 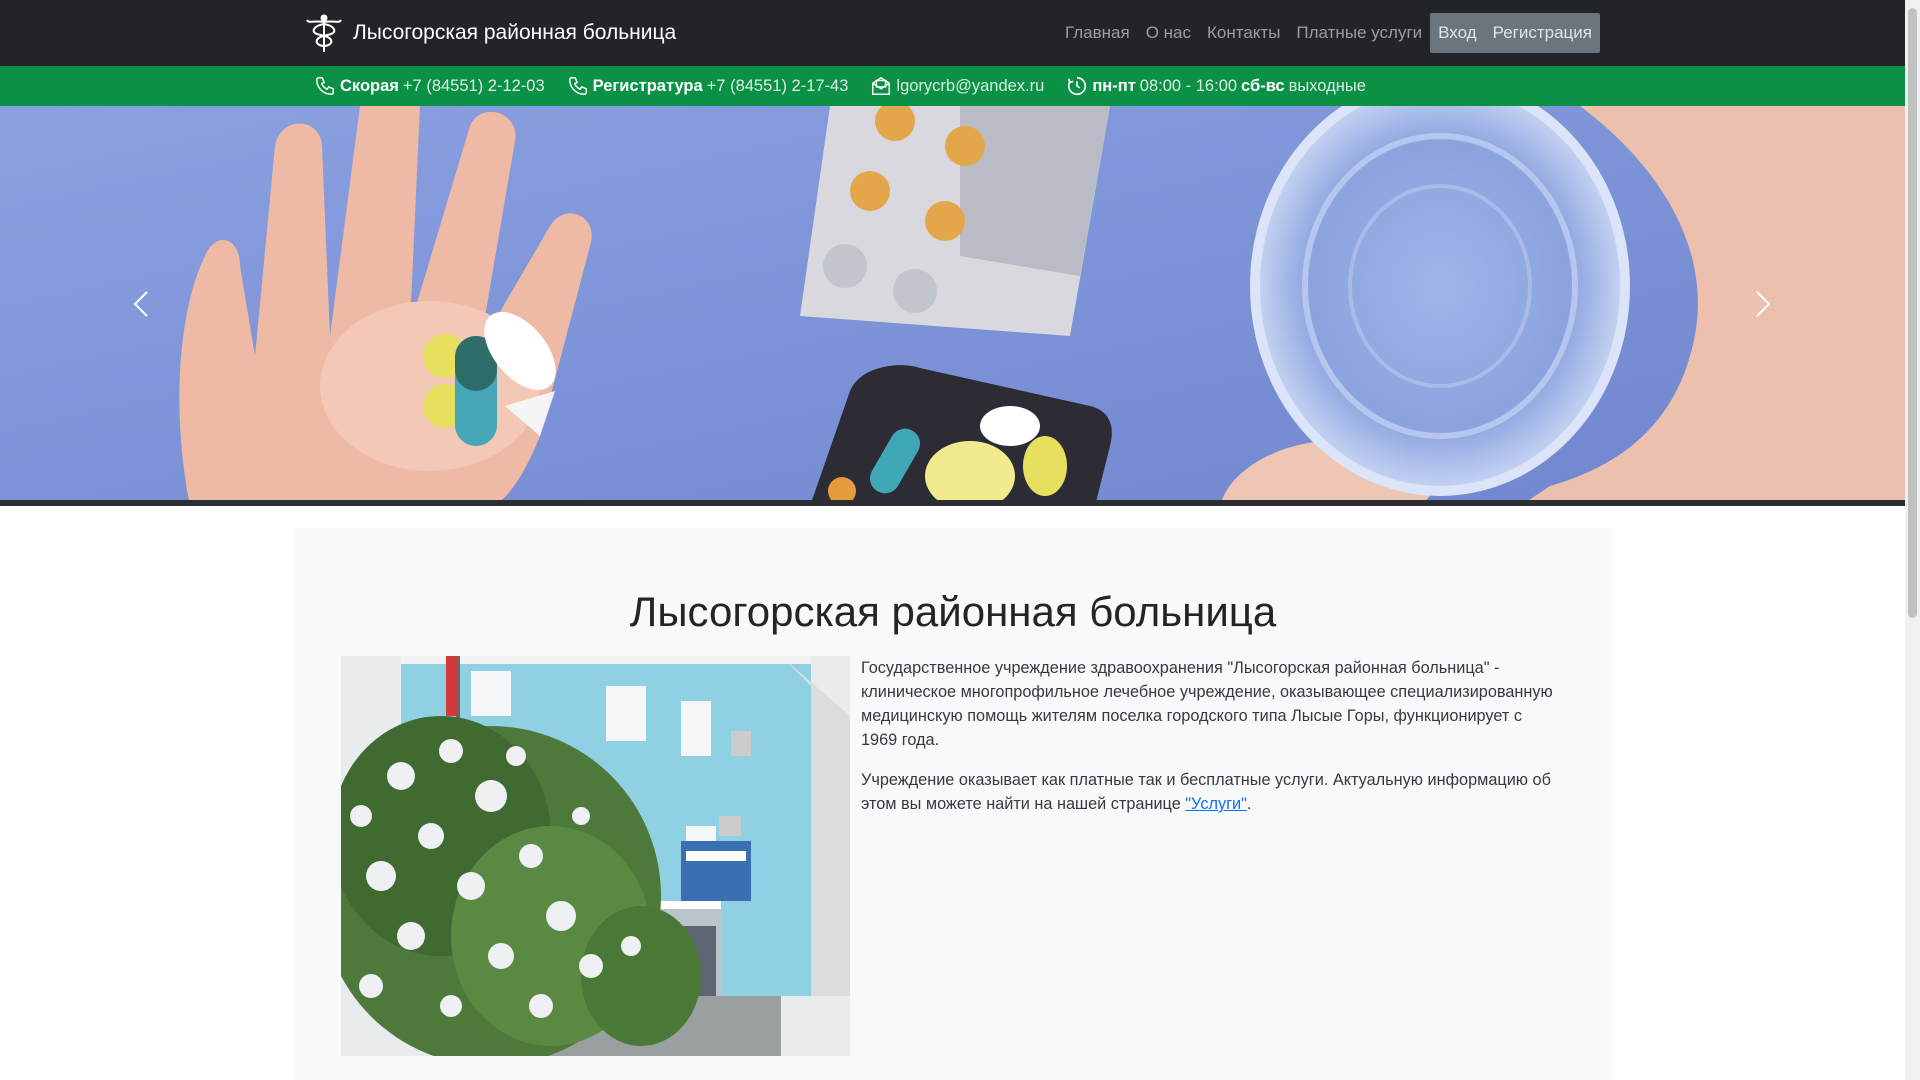 I want to click on register-button: Регистрация, so click(x=1542, y=33).